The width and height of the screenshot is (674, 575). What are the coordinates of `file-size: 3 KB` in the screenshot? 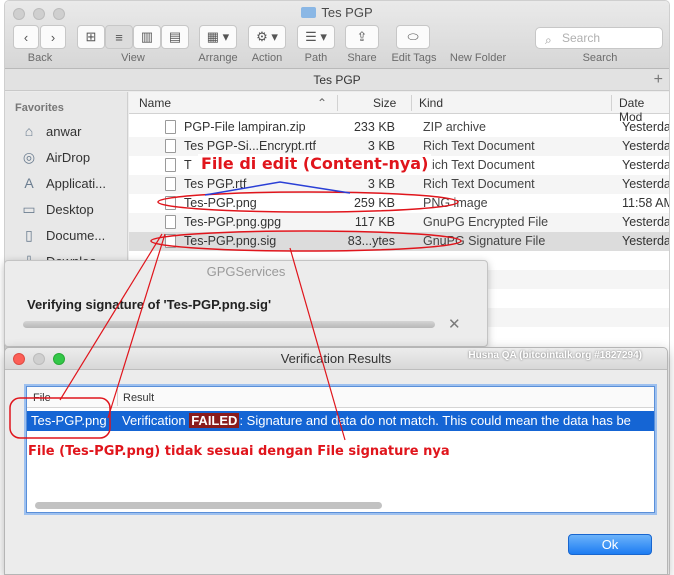 It's located at (381, 184).